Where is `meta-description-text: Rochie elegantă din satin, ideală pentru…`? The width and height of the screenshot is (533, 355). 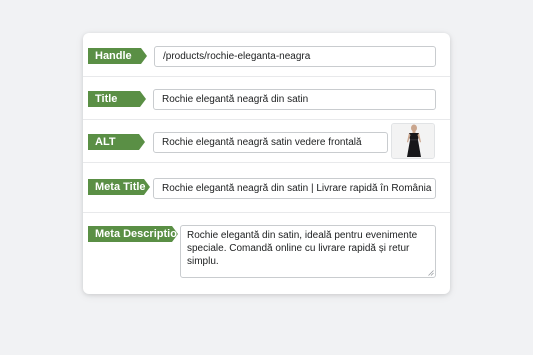
meta-description-text: Rochie elegantă din satin, ideală pentru… is located at coordinates (302, 248).